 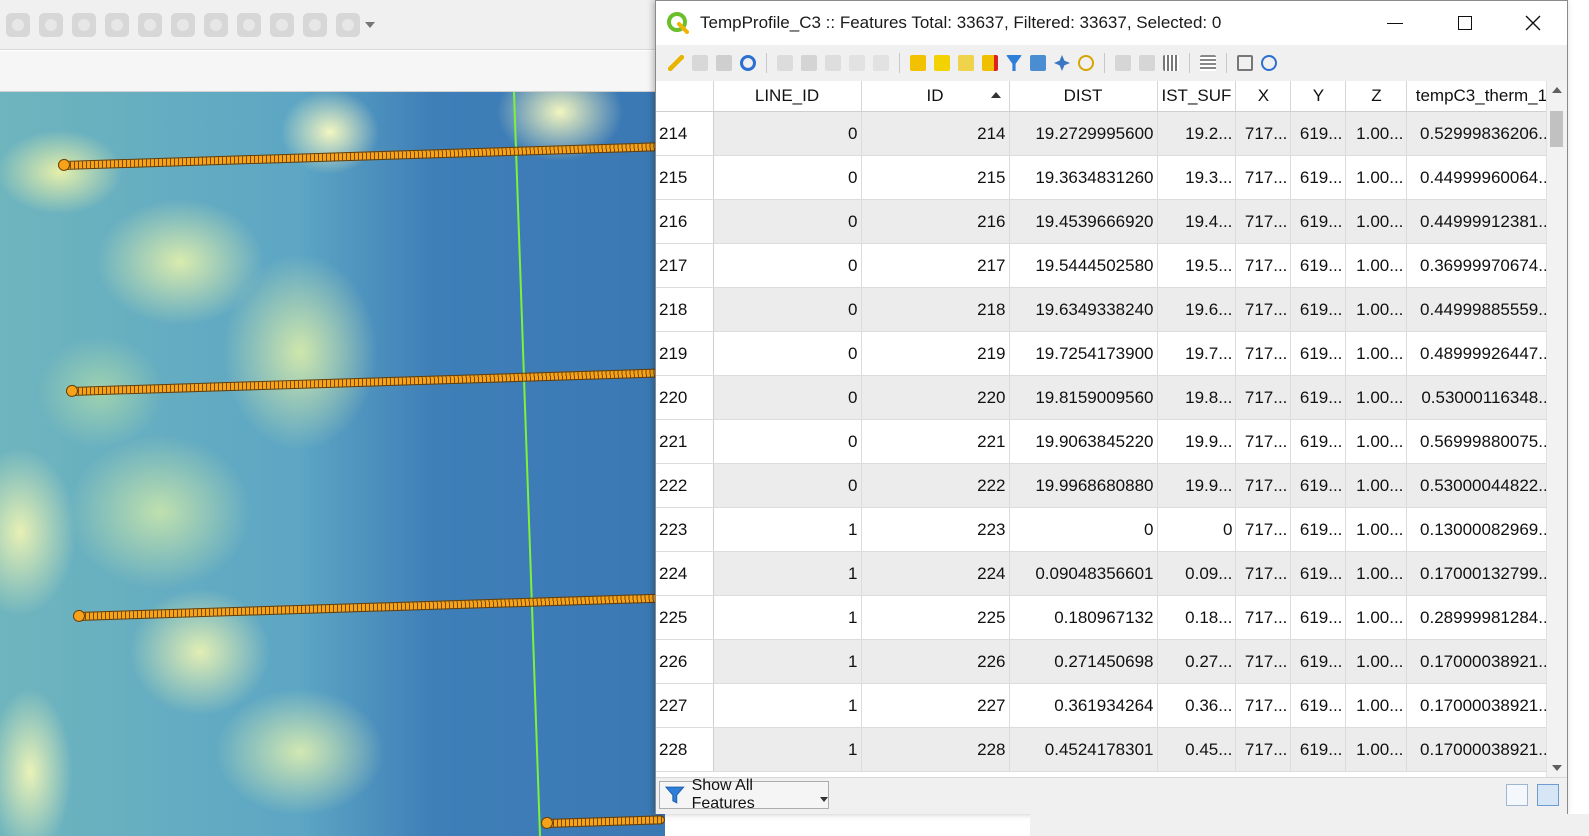 I want to click on table-view-button, so click(x=1548, y=795).